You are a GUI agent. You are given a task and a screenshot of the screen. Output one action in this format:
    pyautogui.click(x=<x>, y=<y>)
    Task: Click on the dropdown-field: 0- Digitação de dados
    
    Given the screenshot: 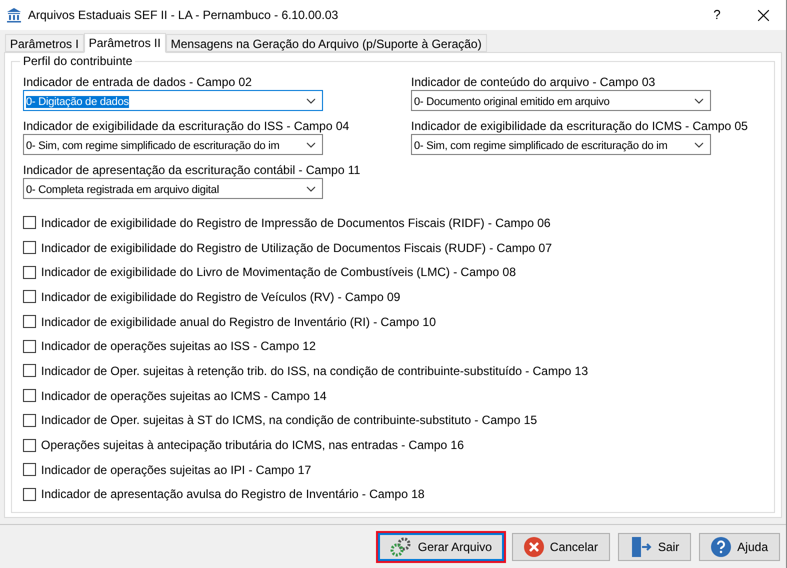 What is the action you would take?
    pyautogui.click(x=173, y=100)
    